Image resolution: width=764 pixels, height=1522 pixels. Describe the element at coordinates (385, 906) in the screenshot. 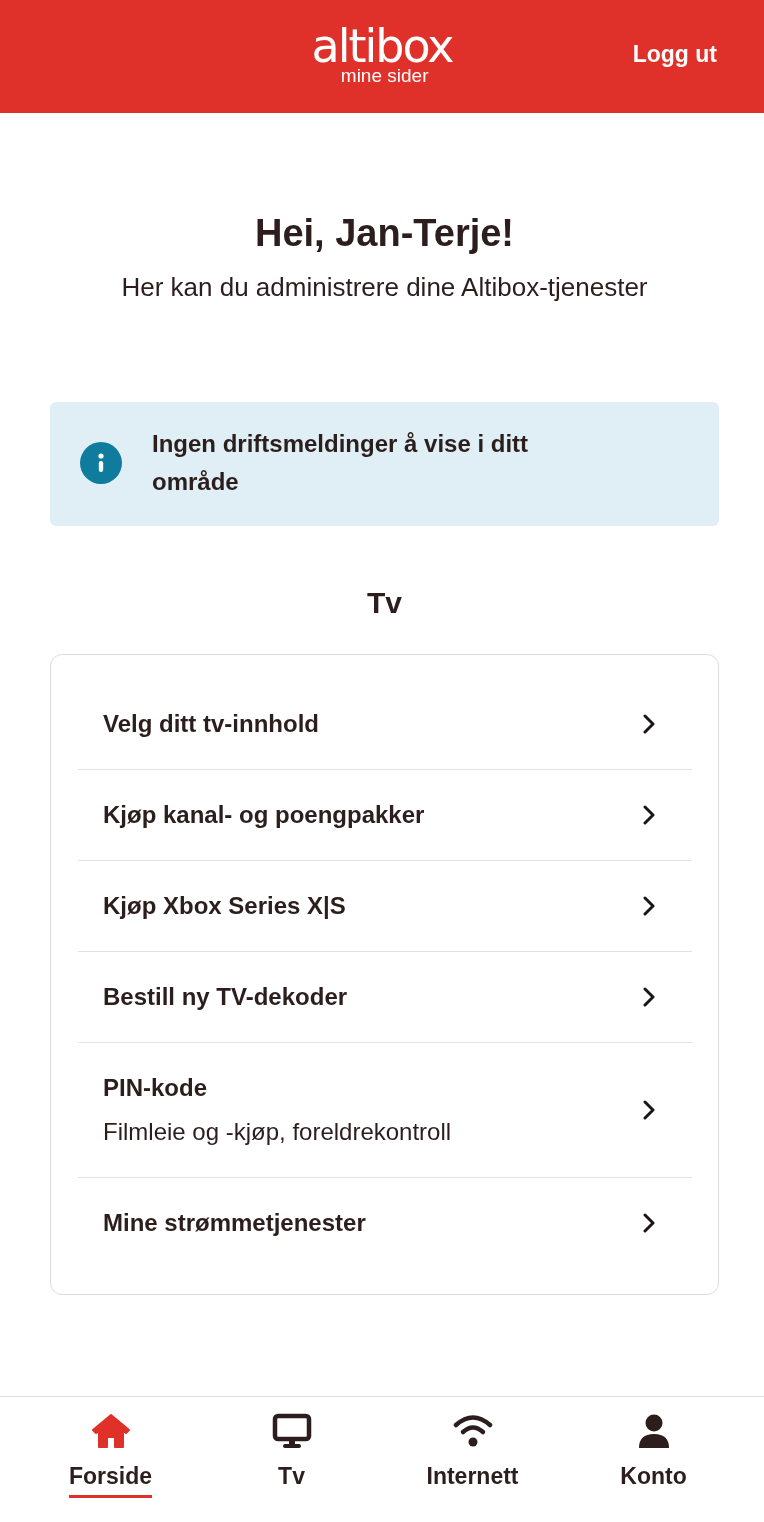

I see `menu-item: Kjøp Xbox Series X|S` at that location.